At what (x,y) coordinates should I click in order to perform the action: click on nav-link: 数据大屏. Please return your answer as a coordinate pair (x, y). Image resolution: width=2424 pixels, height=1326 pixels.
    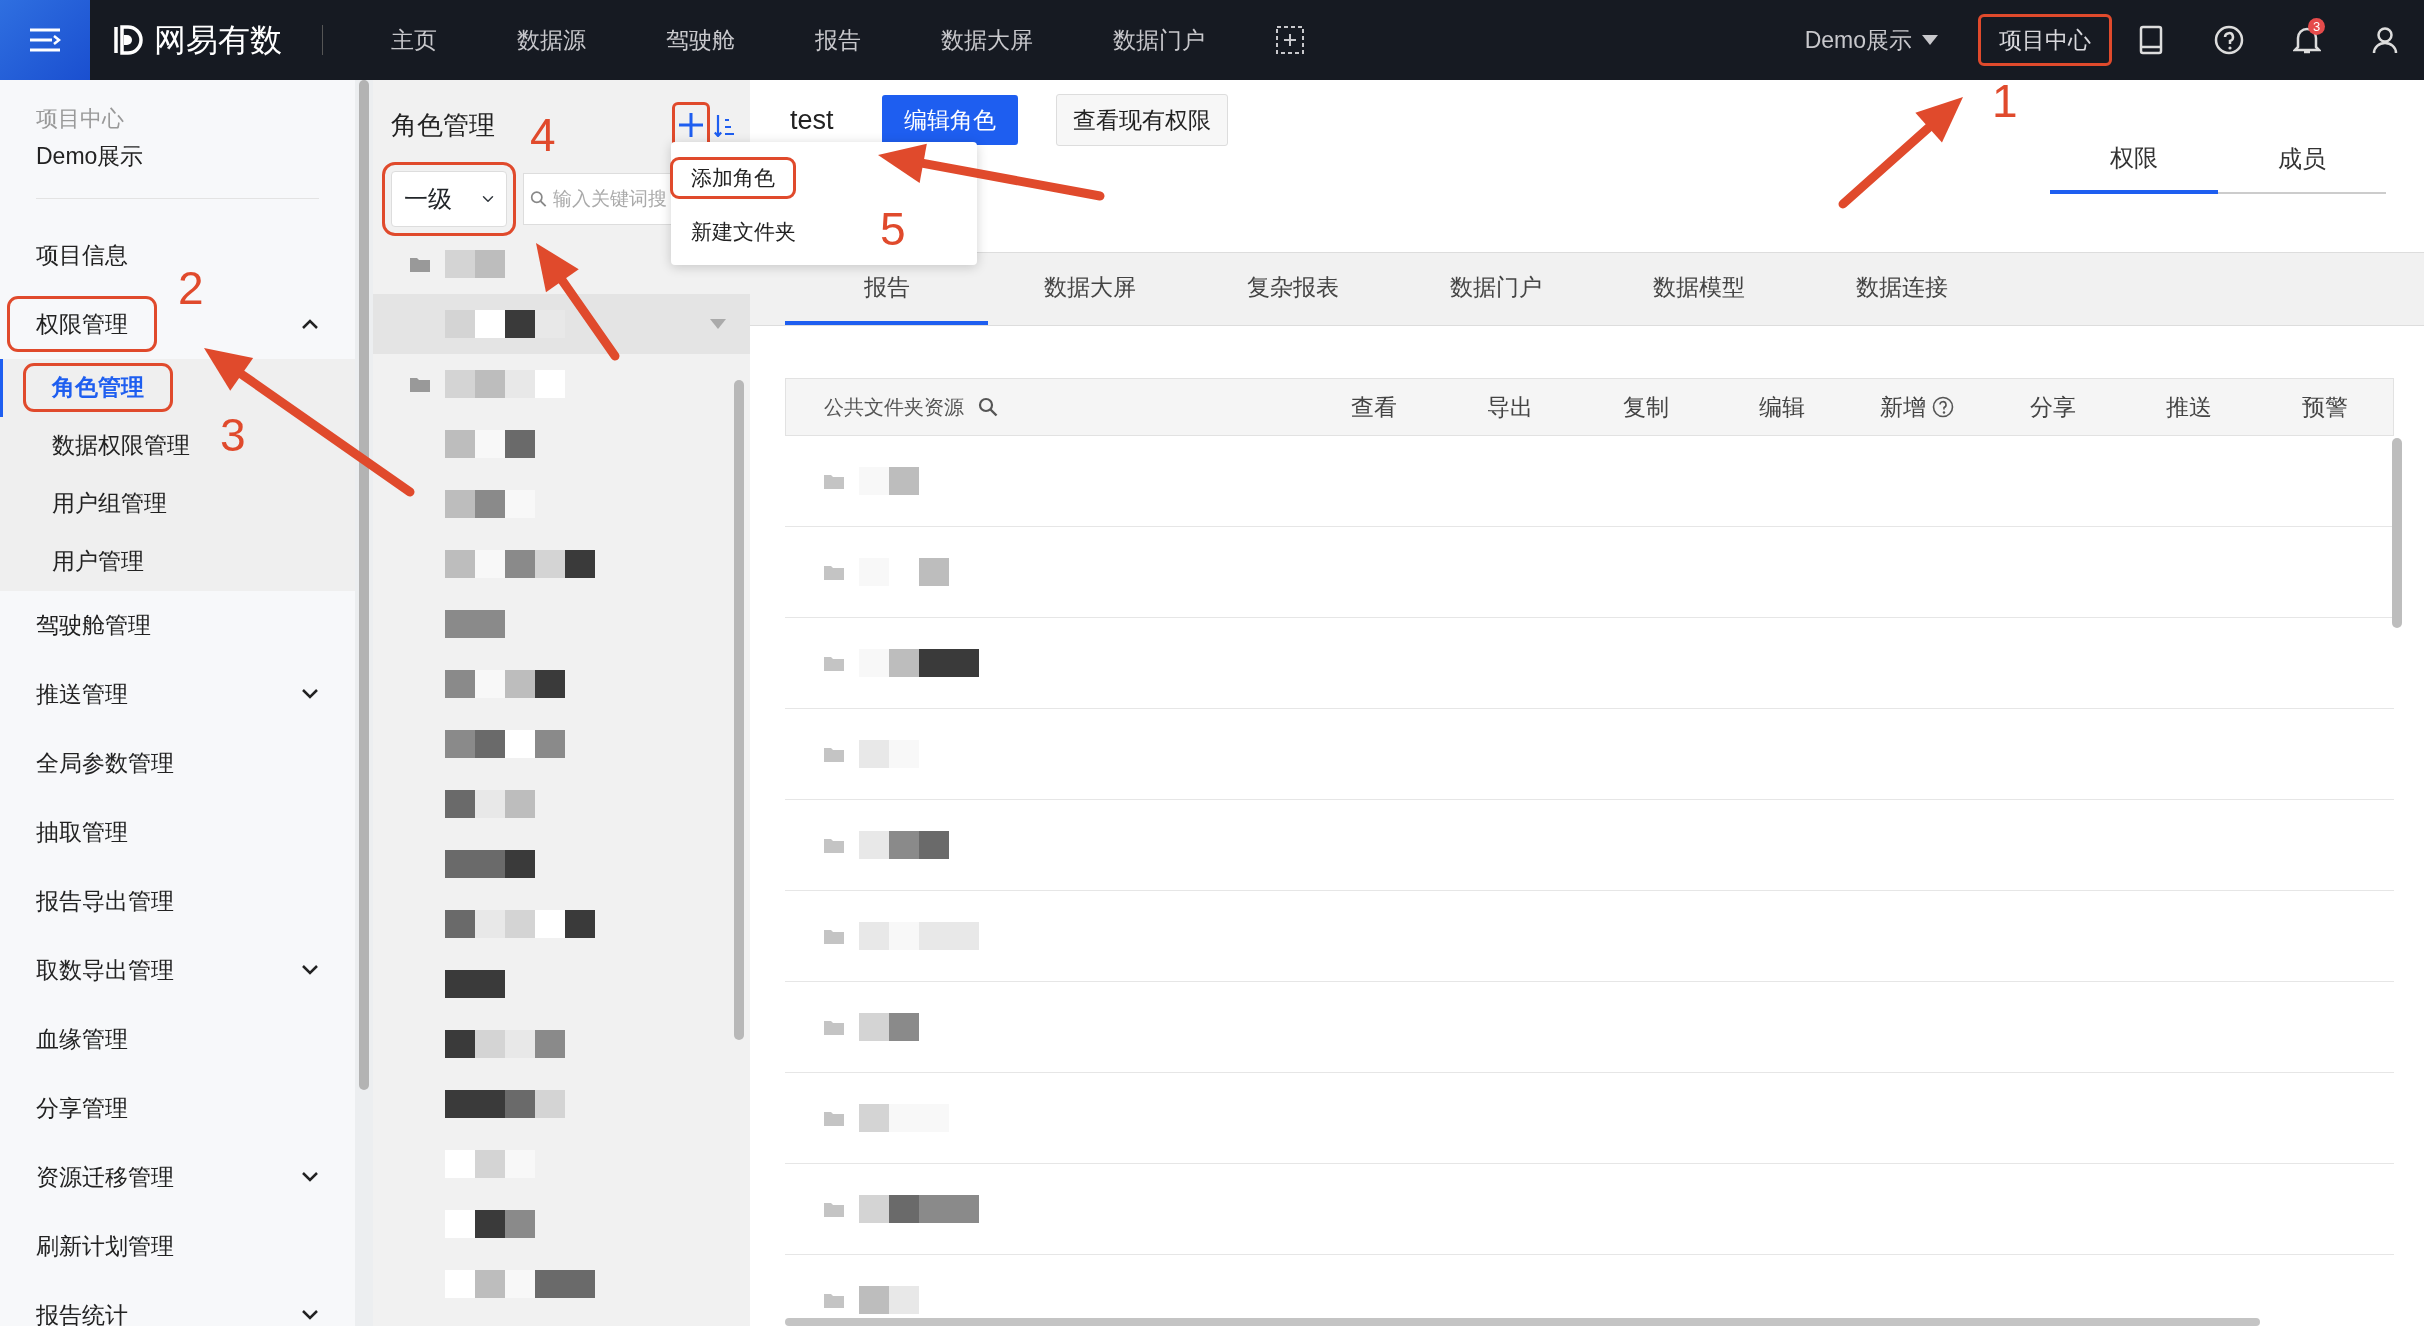
    Looking at the image, I should click on (987, 40).